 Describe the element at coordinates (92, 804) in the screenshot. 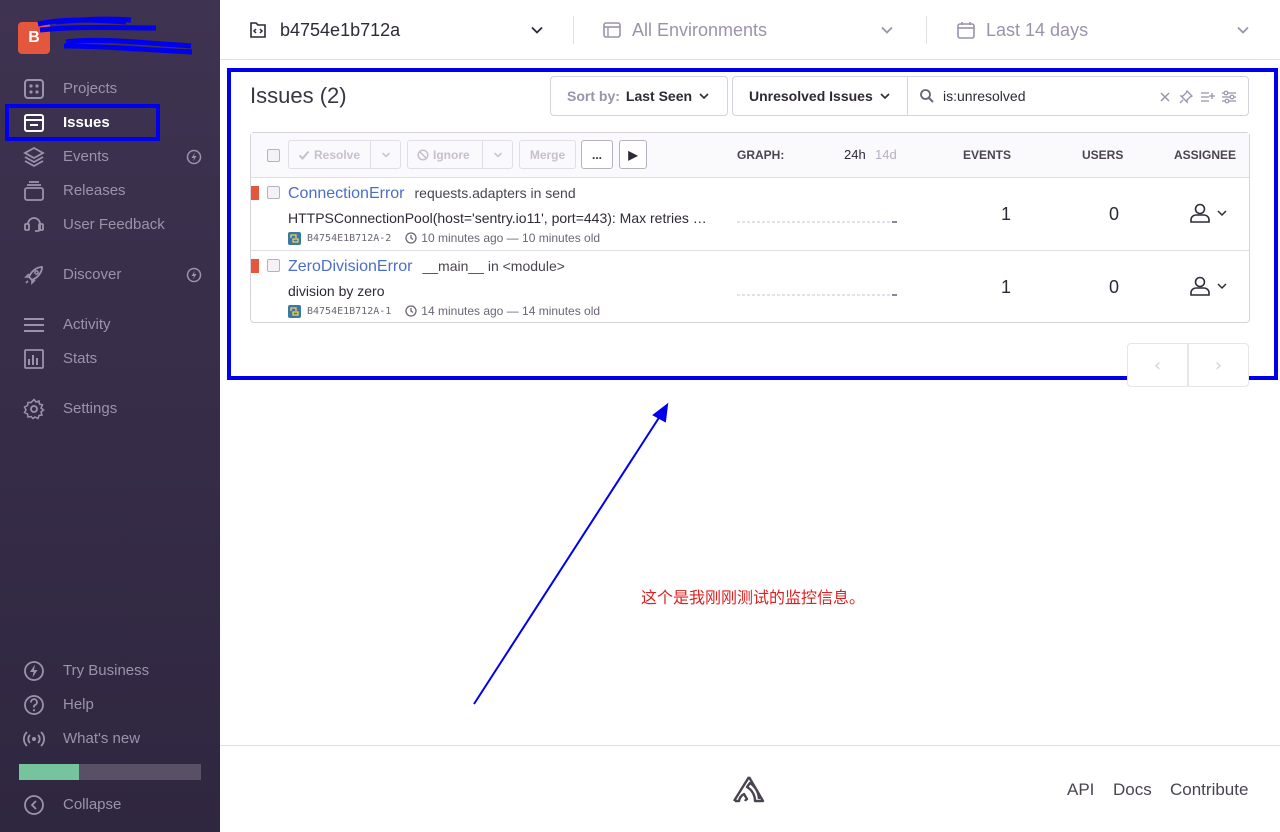

I see `sidebar-item-label: Collapse` at that location.